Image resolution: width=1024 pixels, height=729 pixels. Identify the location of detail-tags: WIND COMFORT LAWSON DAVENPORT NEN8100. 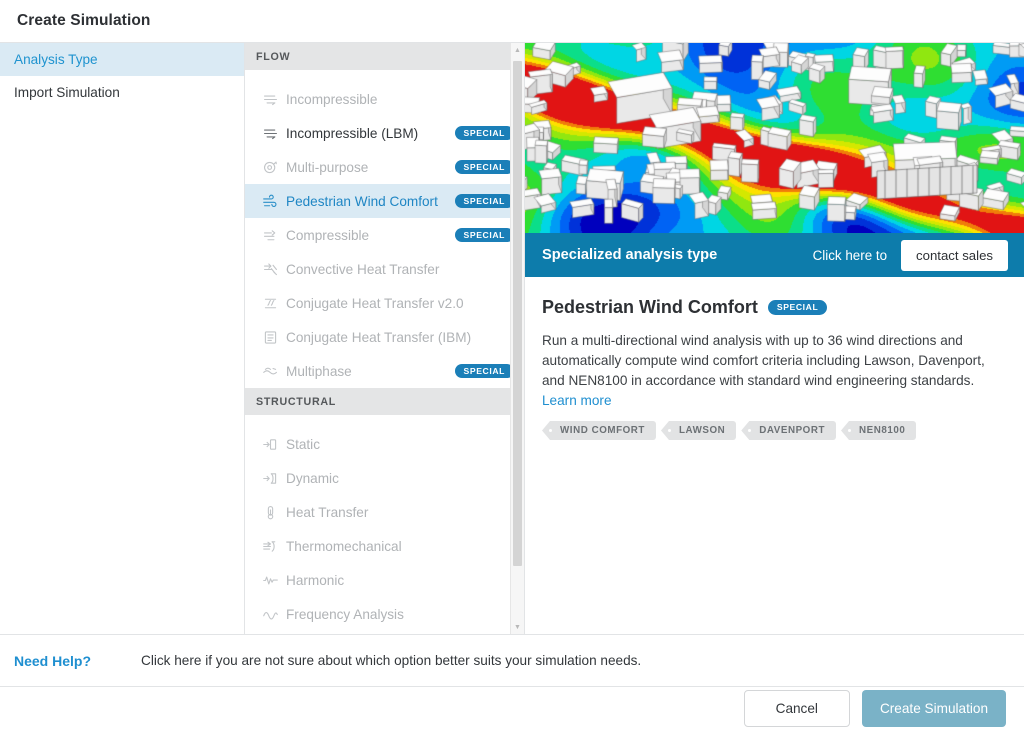
(774, 430).